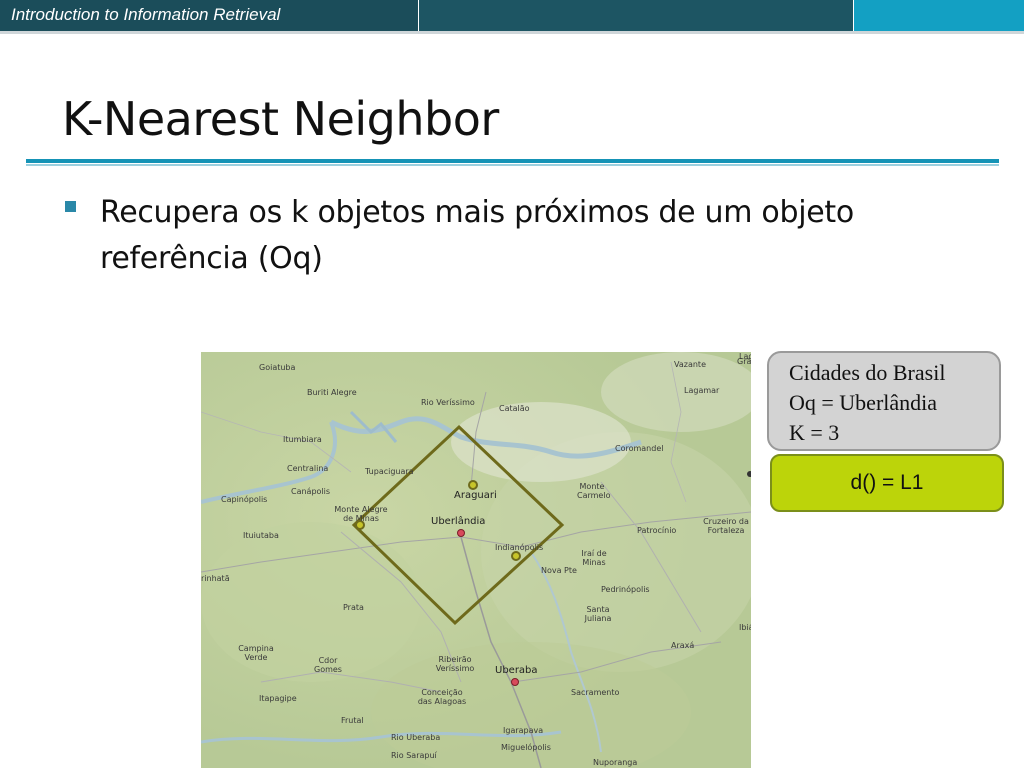  I want to click on info-box: Cidades do Brasil Oq = Uberlândia K = 3, so click(884, 401).